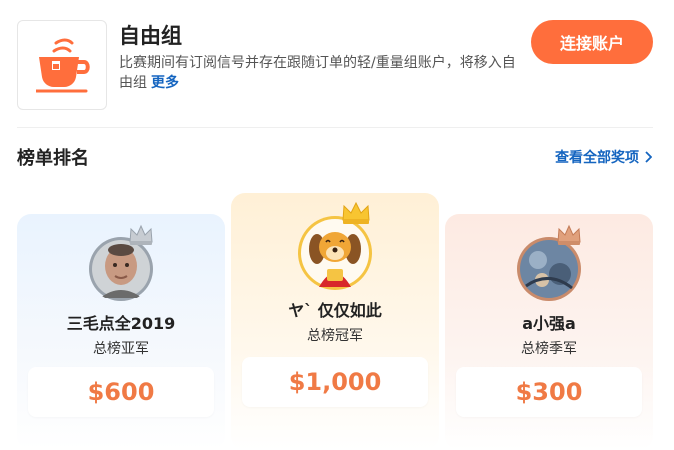 The height and width of the screenshot is (450, 674). Describe the element at coordinates (592, 42) in the screenshot. I see `connect-account-button: 连接账户` at that location.